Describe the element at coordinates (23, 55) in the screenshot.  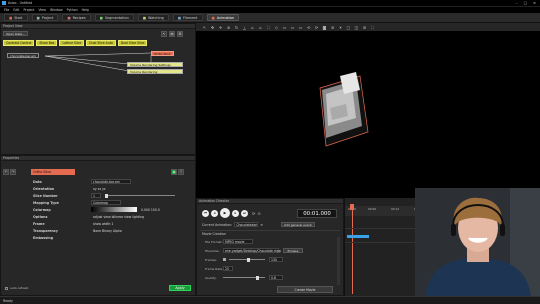
I see `data-node-chocolate: chocolate.bar.am` at that location.